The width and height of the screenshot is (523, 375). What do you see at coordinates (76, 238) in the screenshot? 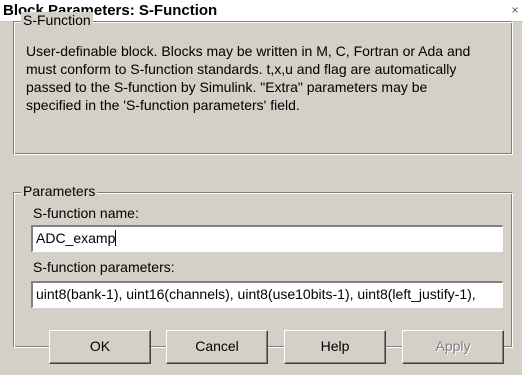
I see `sfunction-name-value: ADC_examp` at bounding box center [76, 238].